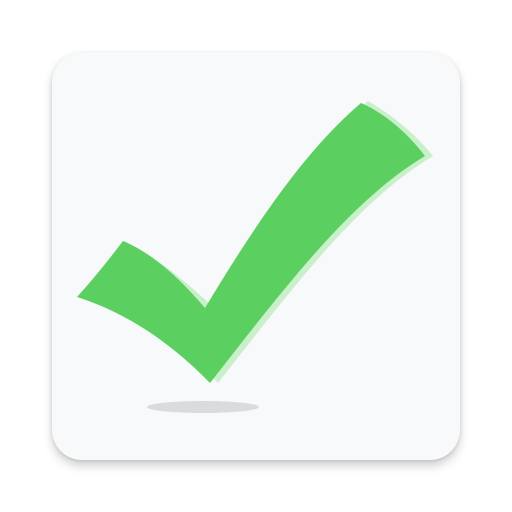 The image size is (512, 512). Describe the element at coordinates (203, 407) in the screenshot. I see `ground-shadow` at that location.